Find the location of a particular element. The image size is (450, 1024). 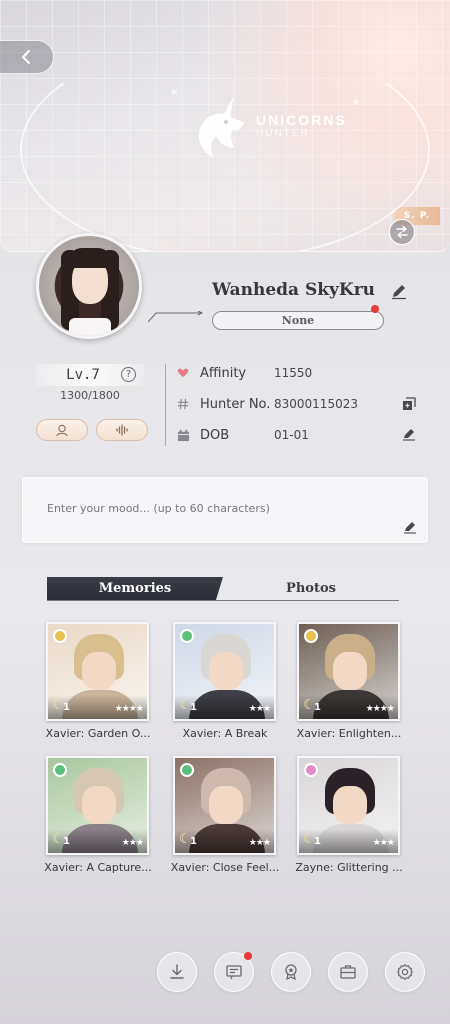

hunter-number-row: Hunter No. 83000115023 is located at coordinates (267, 404).